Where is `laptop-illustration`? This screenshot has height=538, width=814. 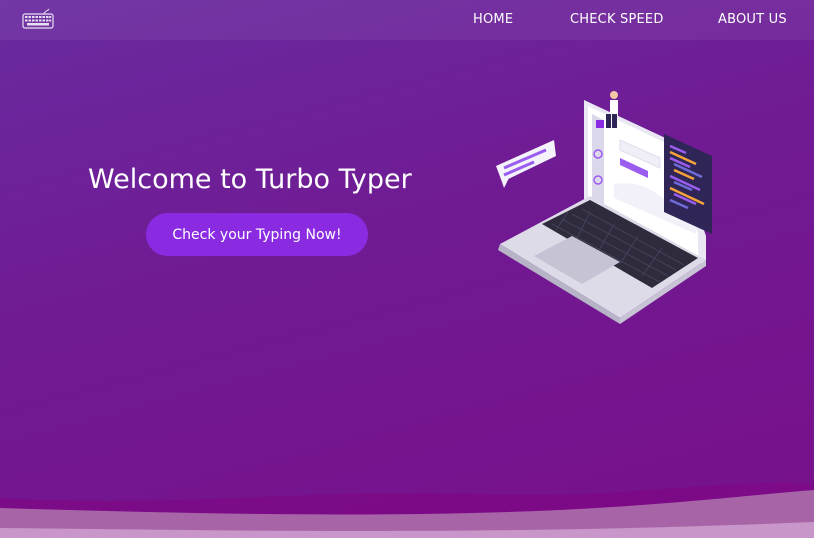
laptop-illustration is located at coordinates (604, 207).